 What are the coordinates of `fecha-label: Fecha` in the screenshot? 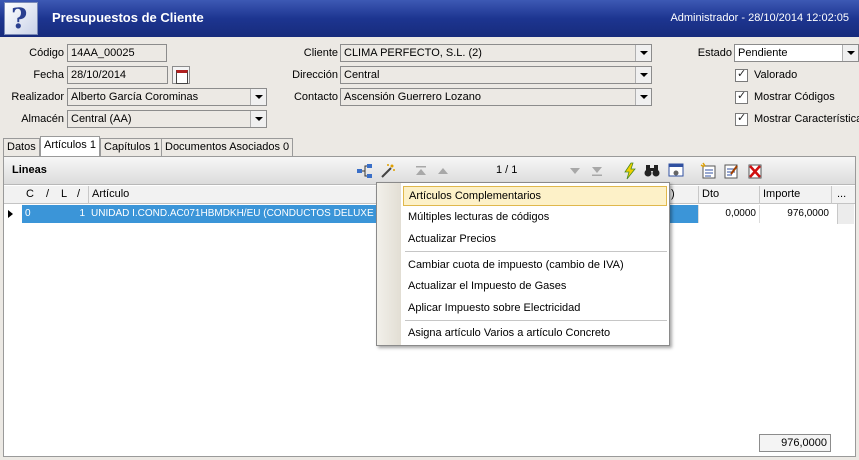 It's located at (48, 75).